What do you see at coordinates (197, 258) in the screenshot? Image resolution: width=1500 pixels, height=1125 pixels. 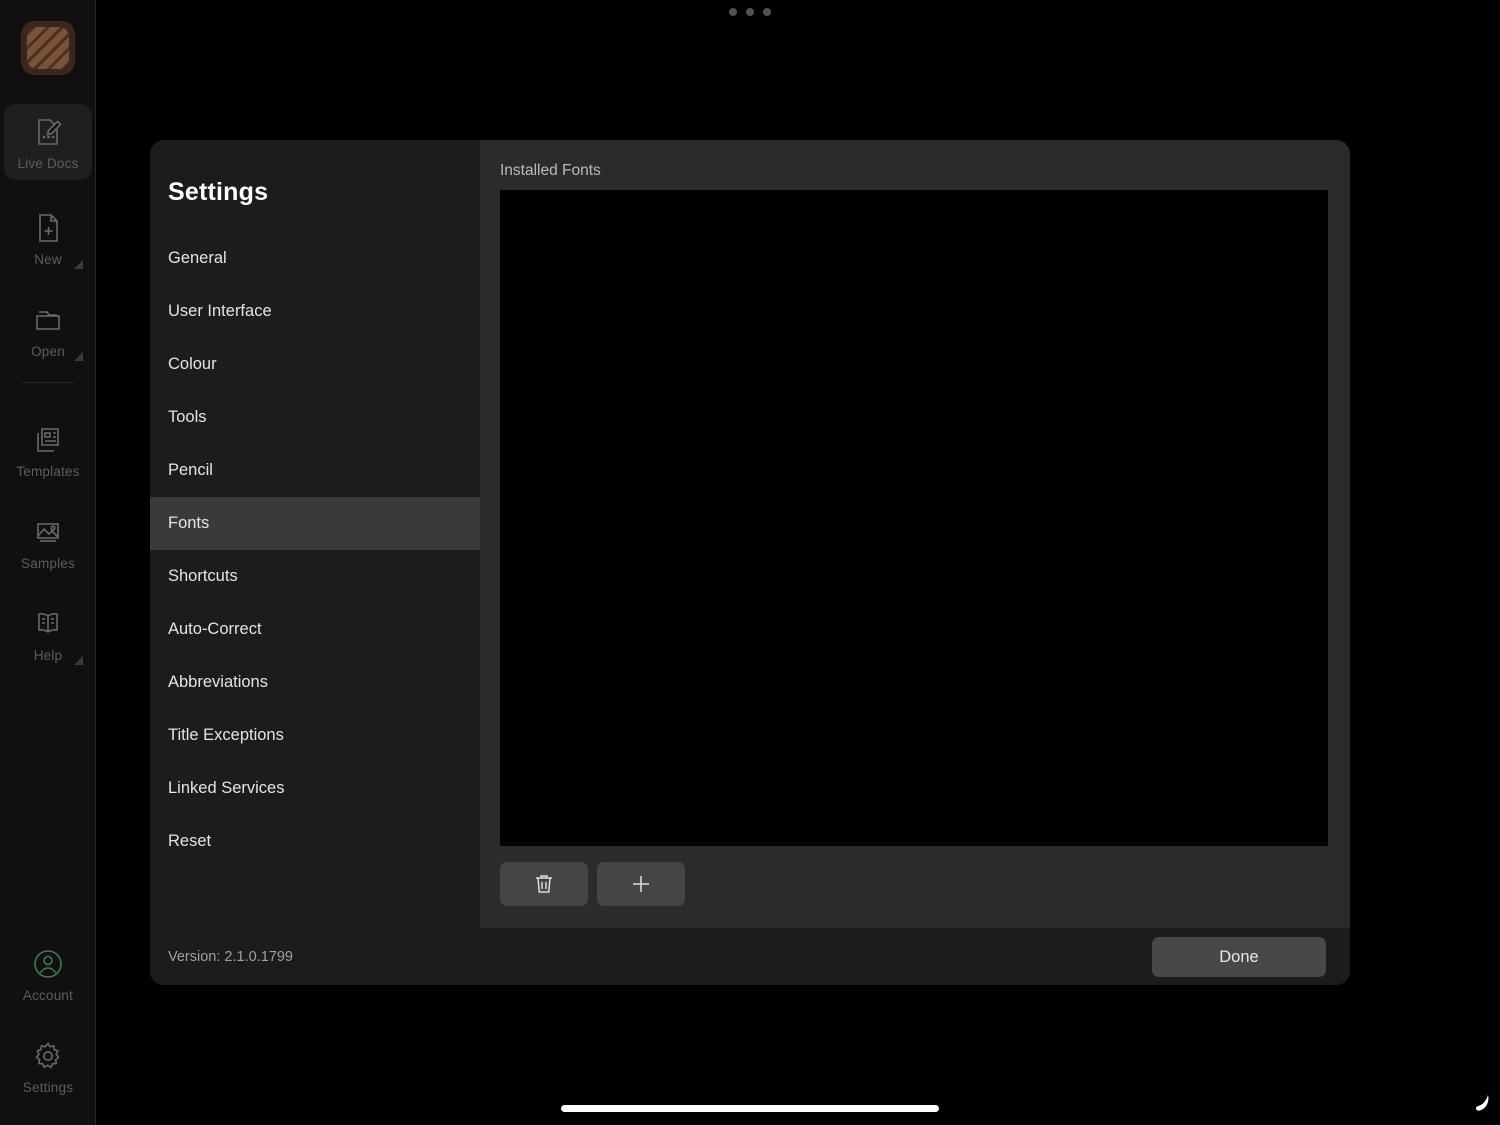 I see `nav-item-label: General` at bounding box center [197, 258].